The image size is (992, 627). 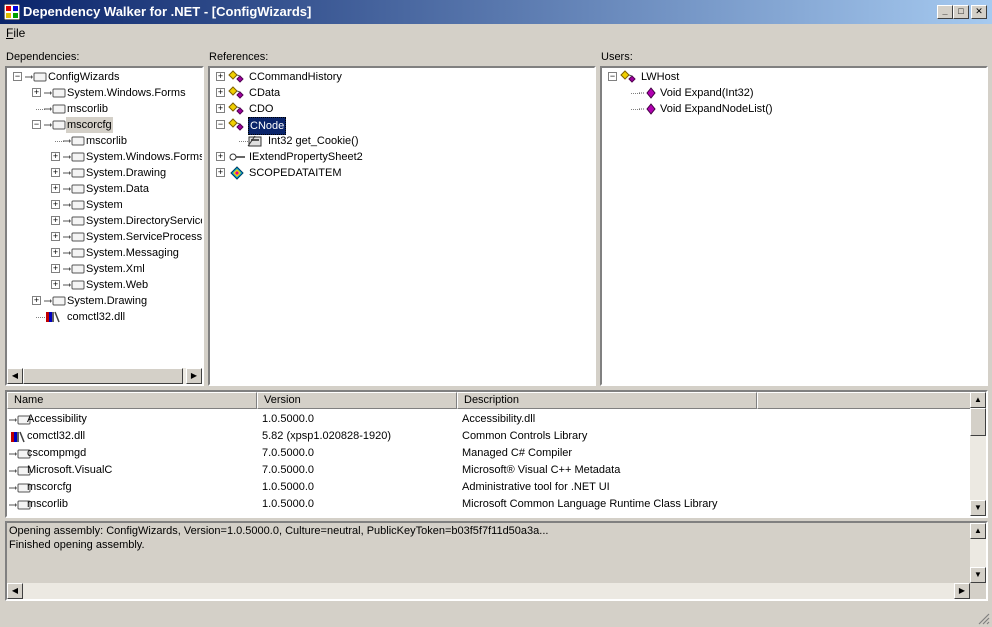 What do you see at coordinates (117, 189) in the screenshot?
I see `tree-node-label: System.Data` at bounding box center [117, 189].